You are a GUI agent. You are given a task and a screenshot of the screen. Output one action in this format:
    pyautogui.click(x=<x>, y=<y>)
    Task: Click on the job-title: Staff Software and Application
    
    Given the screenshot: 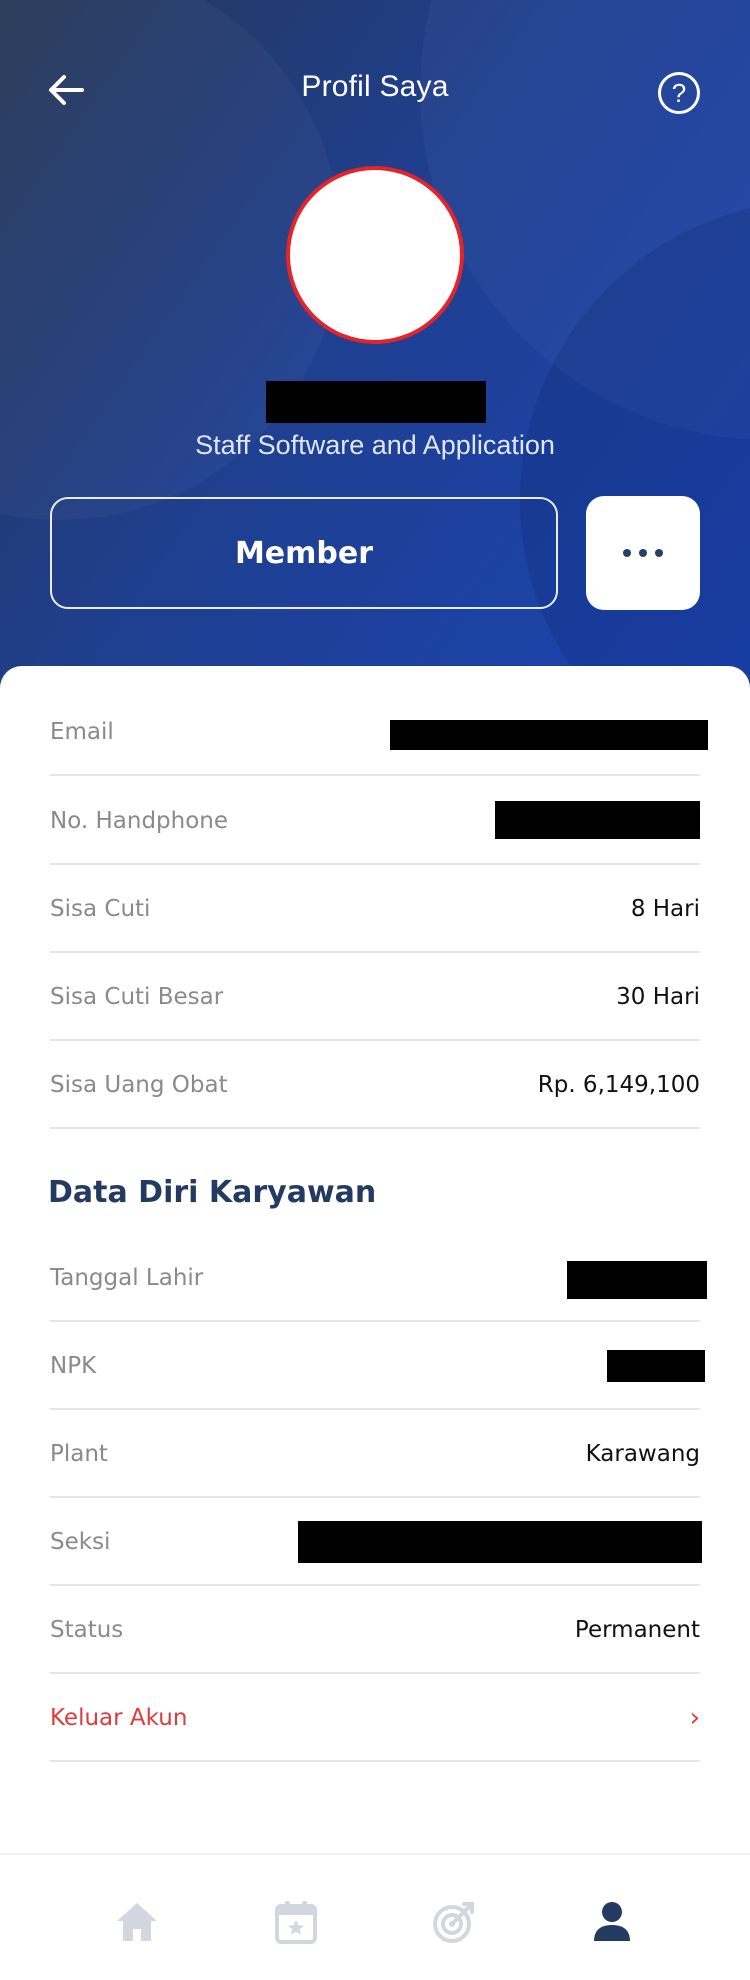 What is the action you would take?
    pyautogui.click(x=375, y=445)
    